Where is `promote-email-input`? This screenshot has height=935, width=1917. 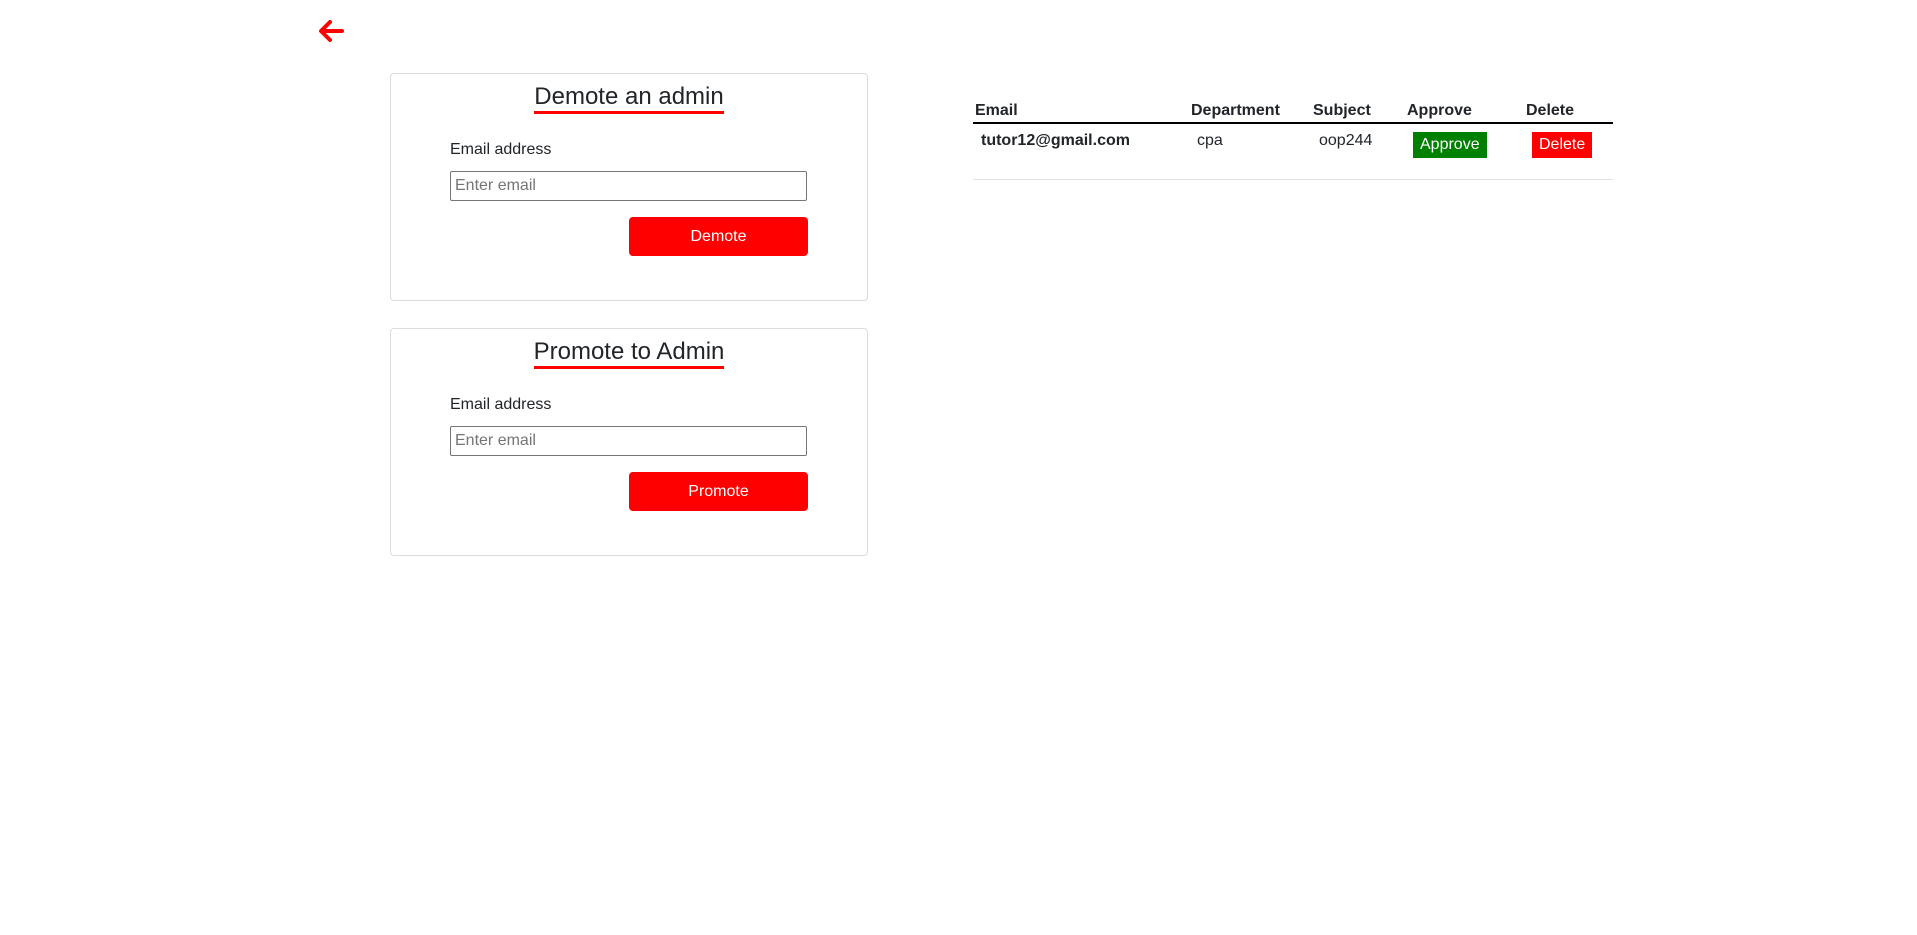 promote-email-input is located at coordinates (628, 441).